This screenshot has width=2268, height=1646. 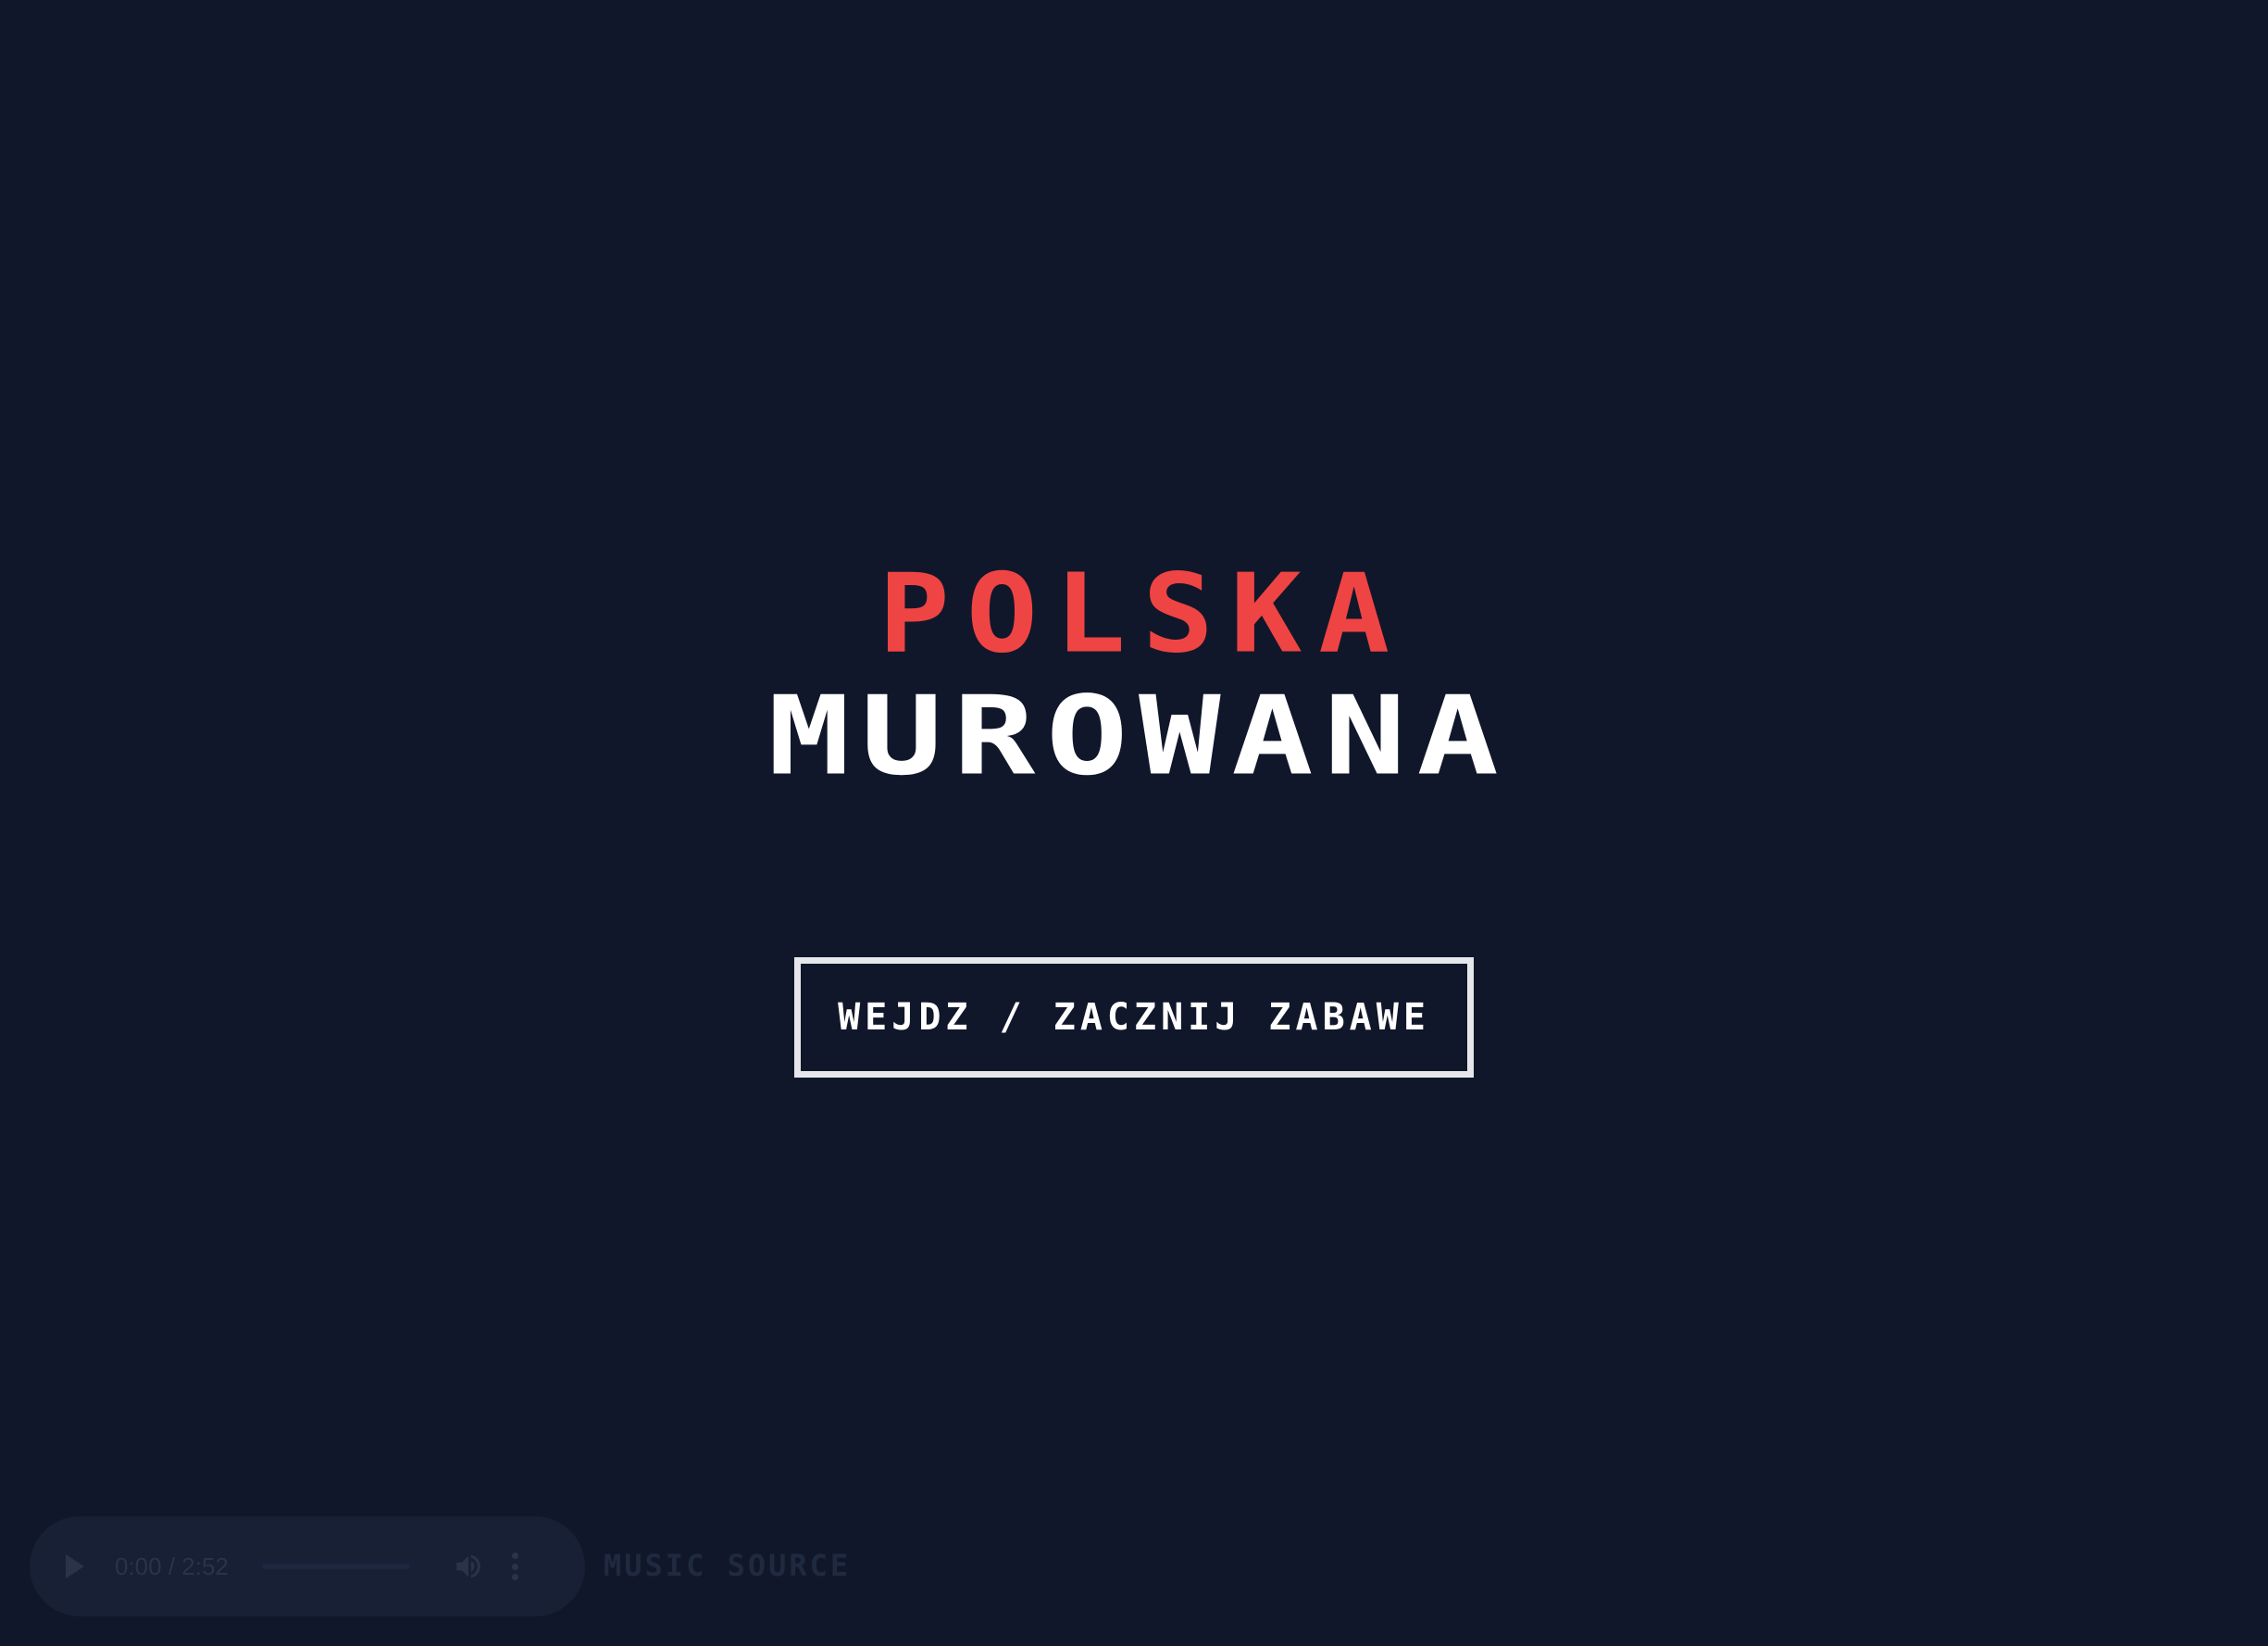 I want to click on music-source-link: MUSIC SOURCE, so click(x=727, y=1565).